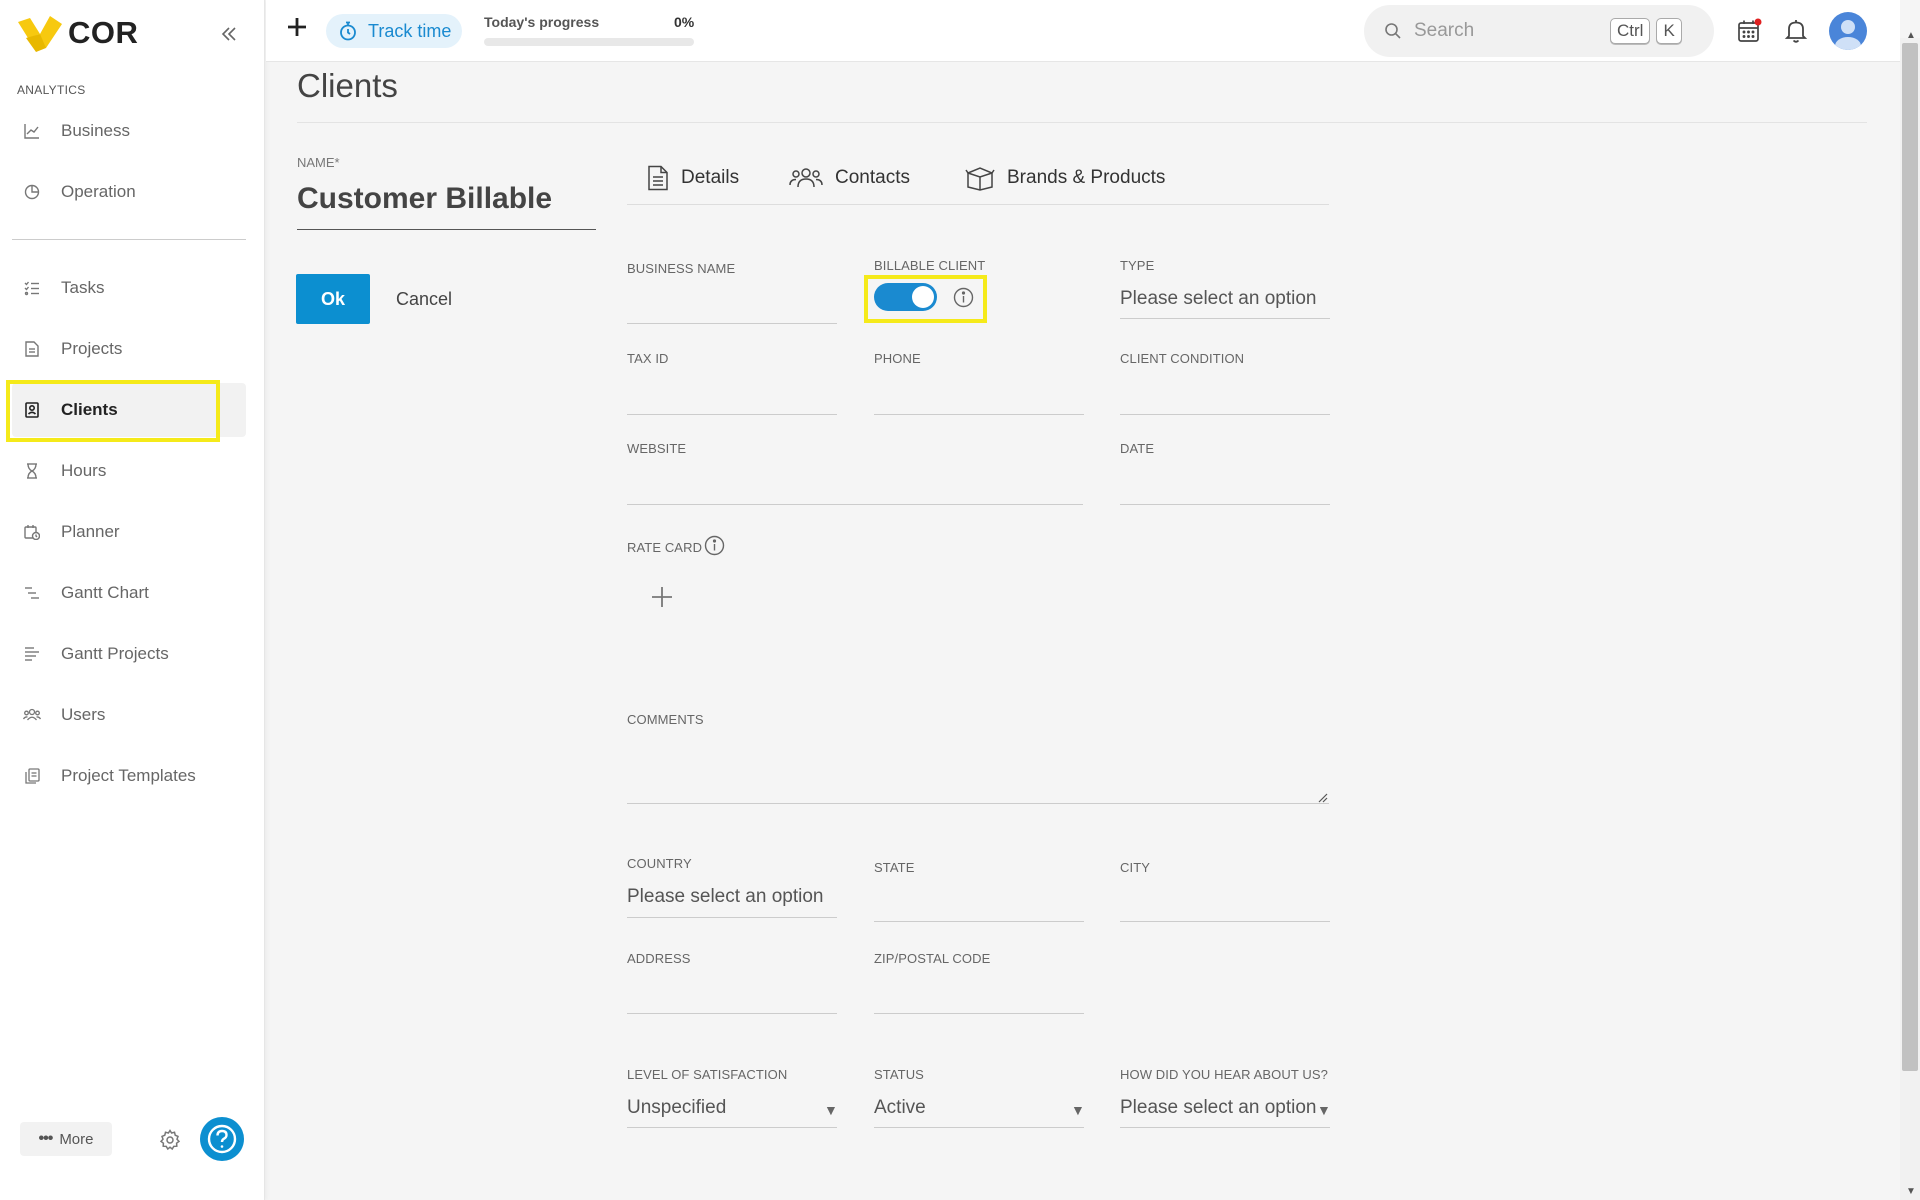 This screenshot has height=1200, width=1920. I want to click on phone-label: PHONE, so click(897, 358).